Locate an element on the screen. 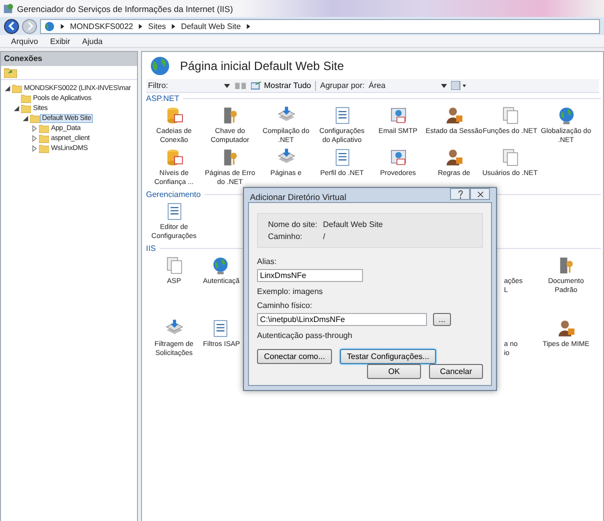  page-title: Página inicial Default Web Site is located at coordinates (262, 66).